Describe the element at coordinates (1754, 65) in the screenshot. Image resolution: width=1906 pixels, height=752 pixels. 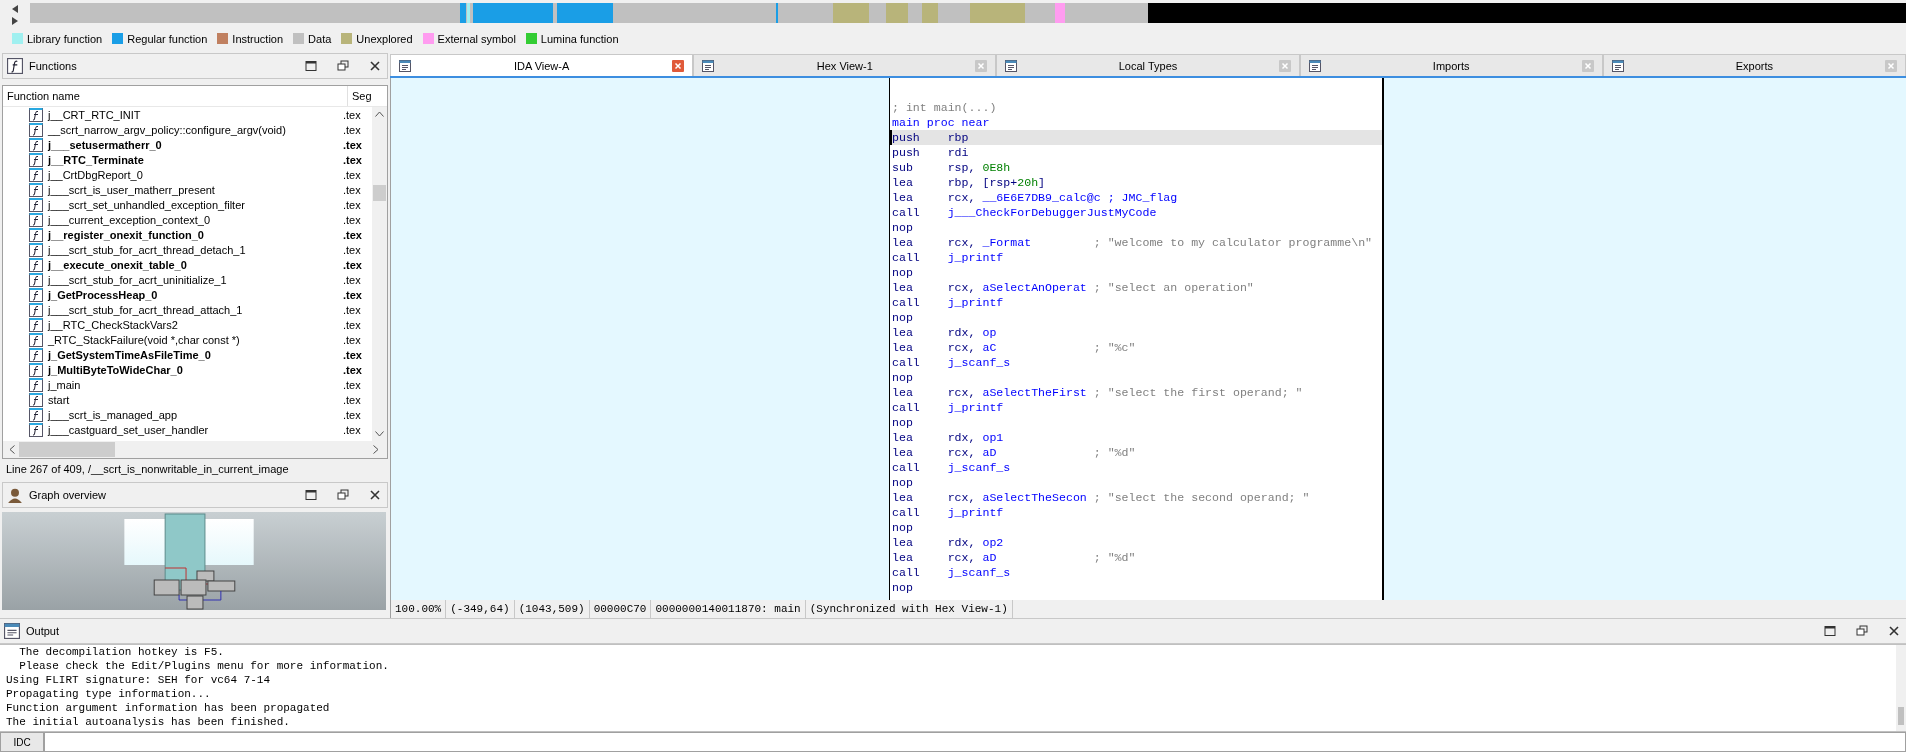
I see `view-tab: Exports` at that location.